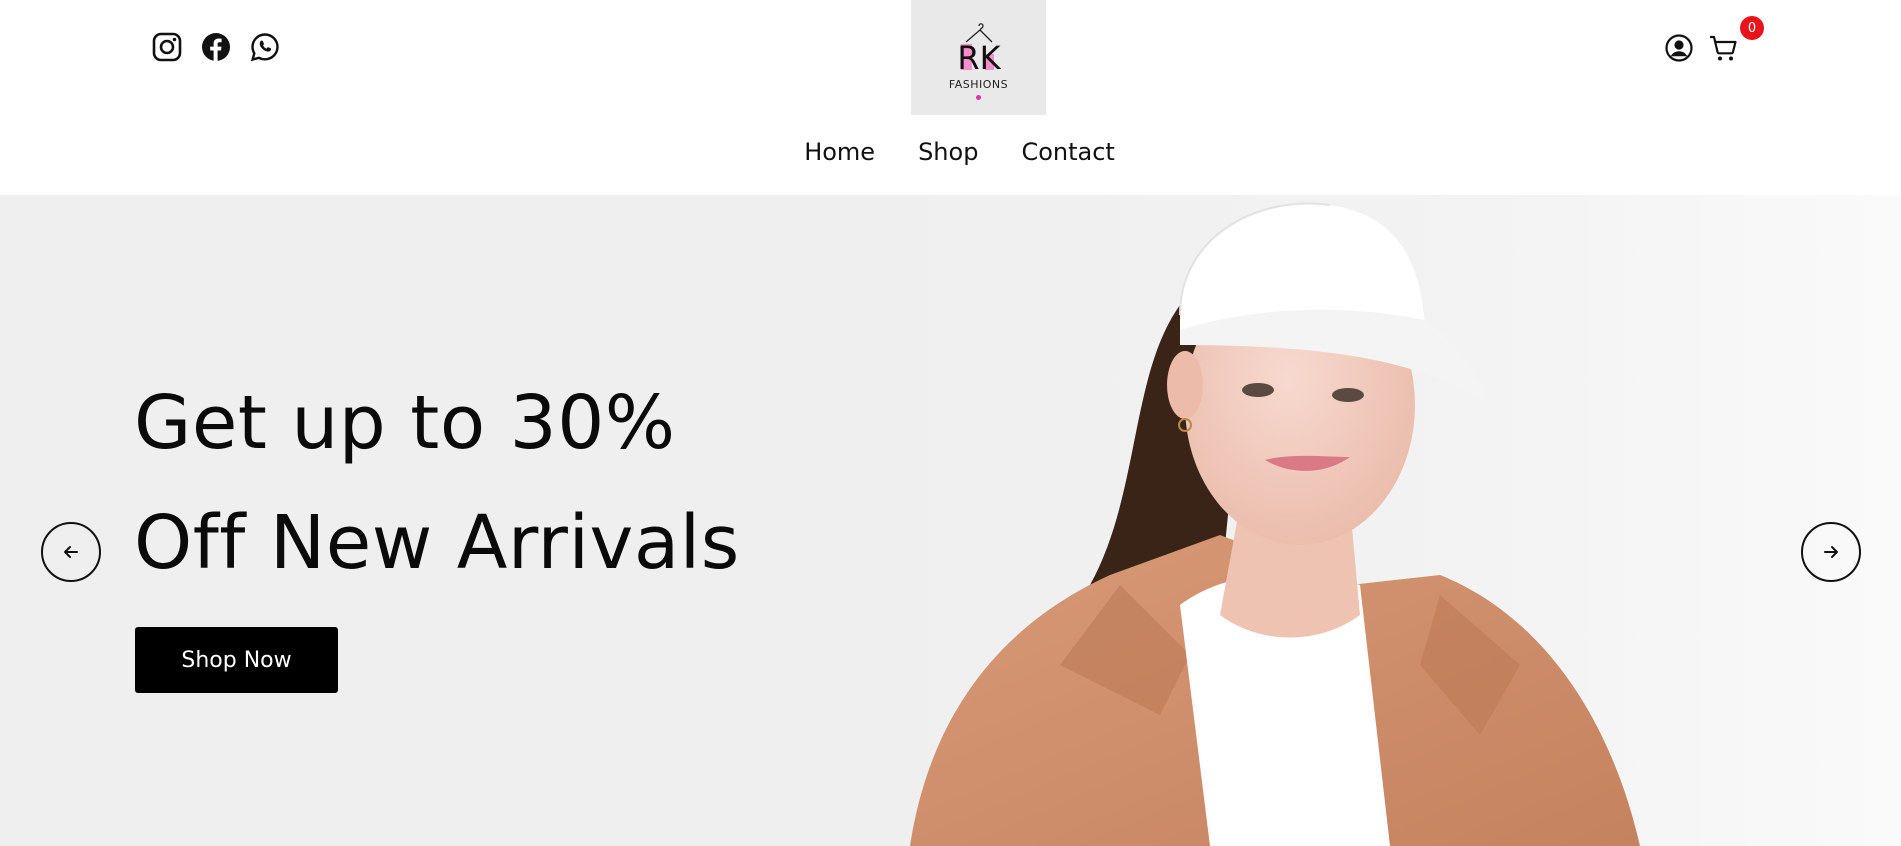 The height and width of the screenshot is (846, 1901). I want to click on brand-logo: RK FASHIONS, so click(978, 57).